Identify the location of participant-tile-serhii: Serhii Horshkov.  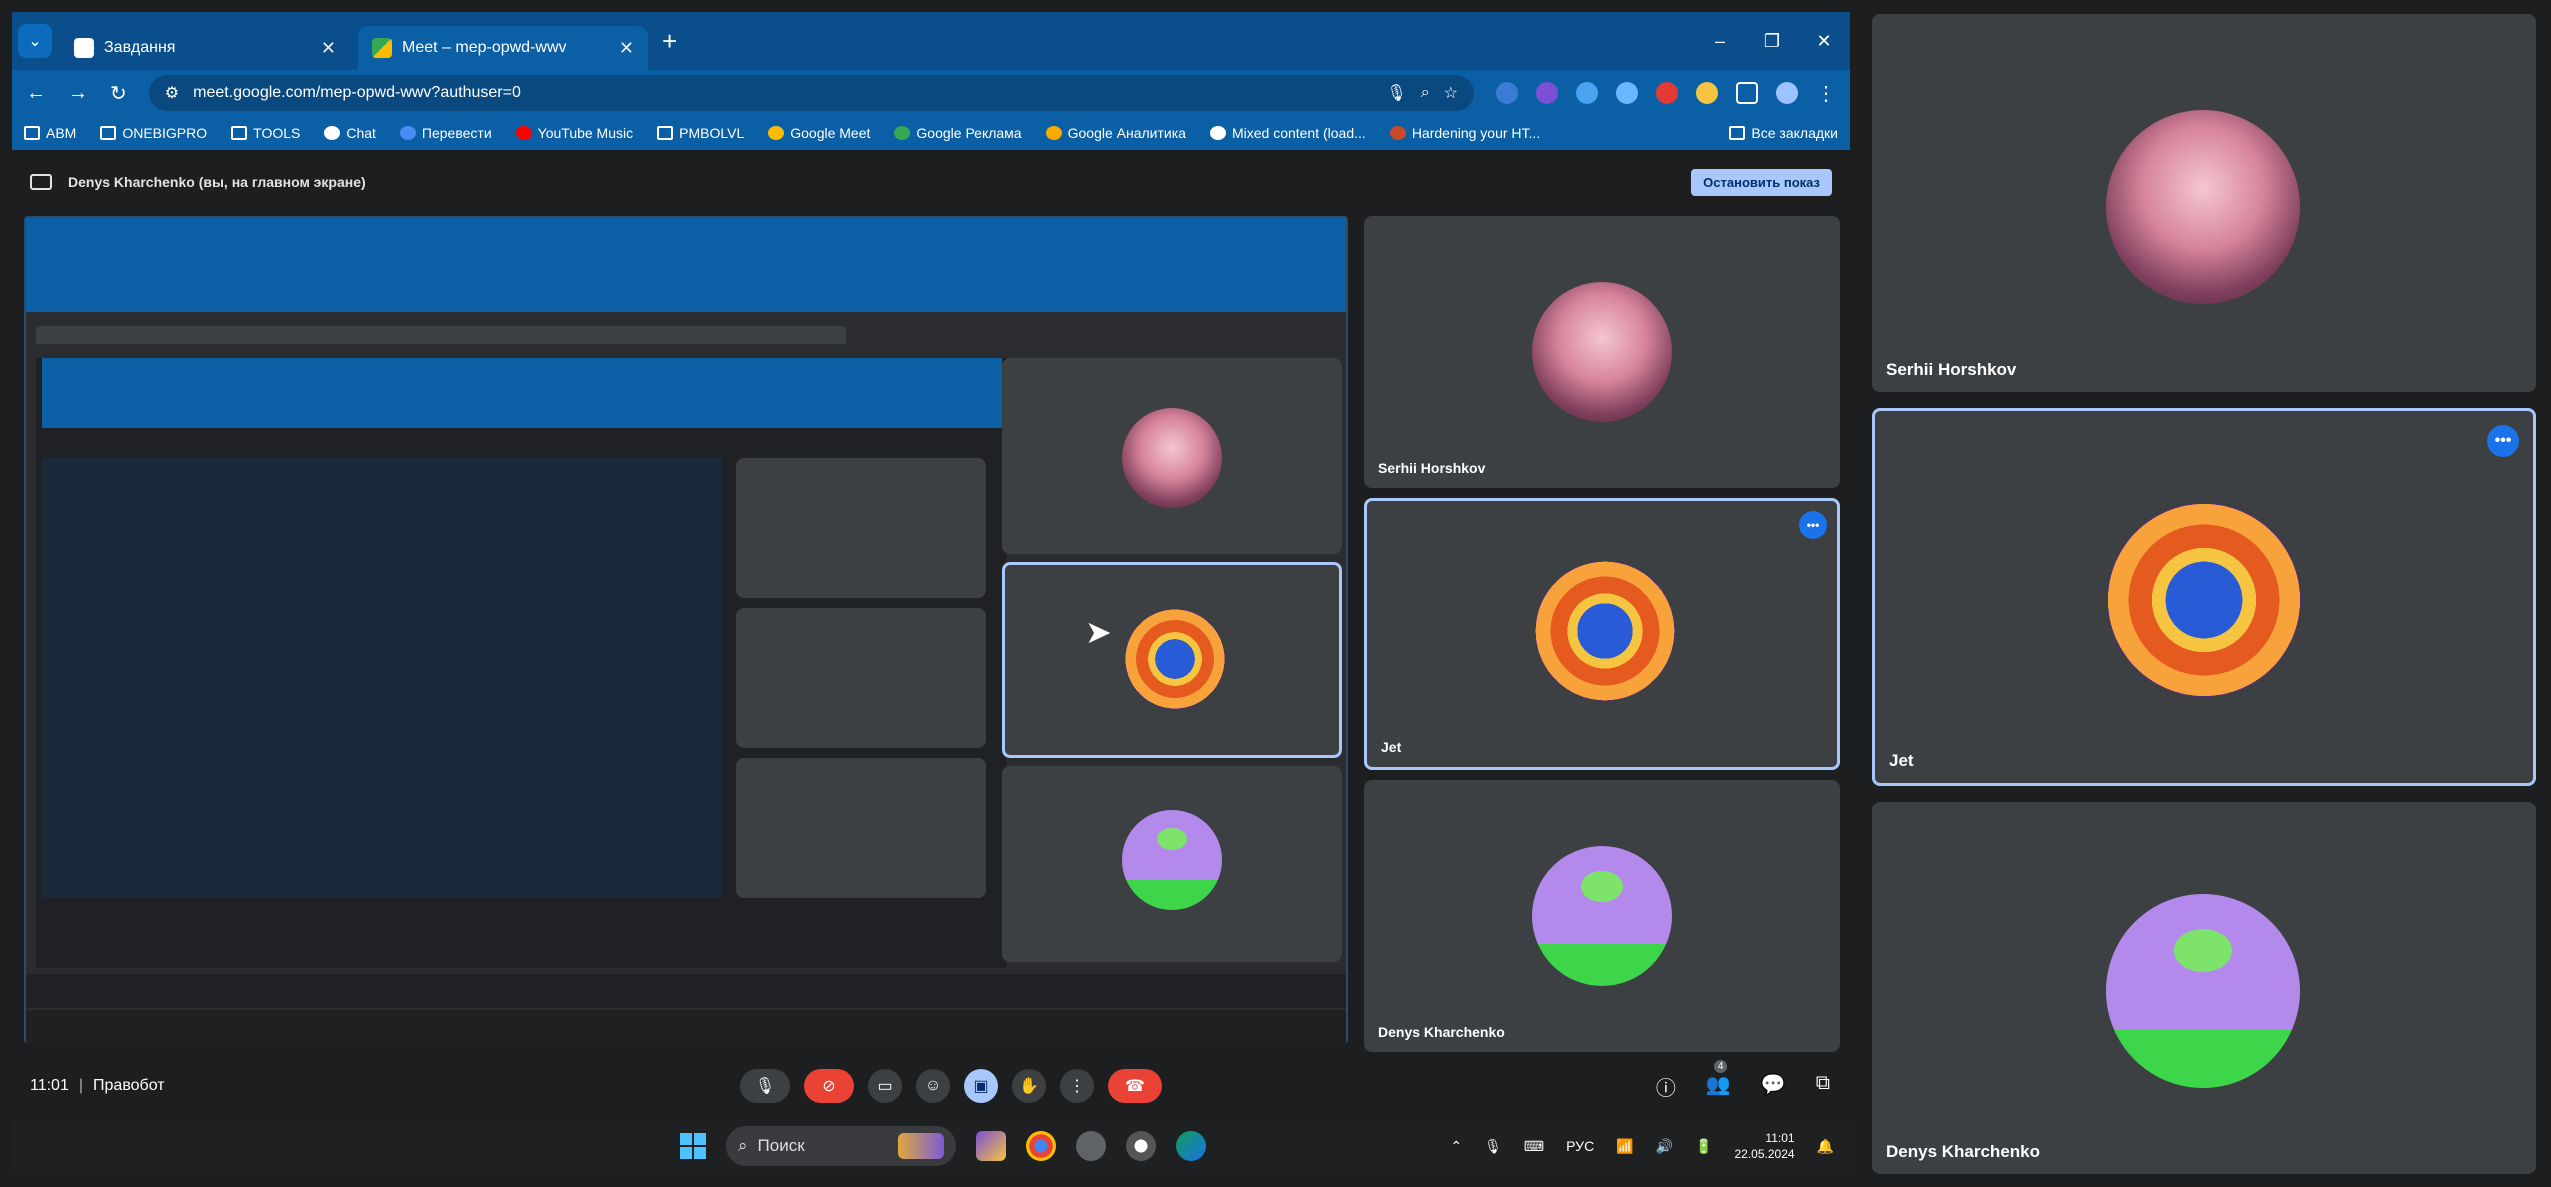
(1602, 352).